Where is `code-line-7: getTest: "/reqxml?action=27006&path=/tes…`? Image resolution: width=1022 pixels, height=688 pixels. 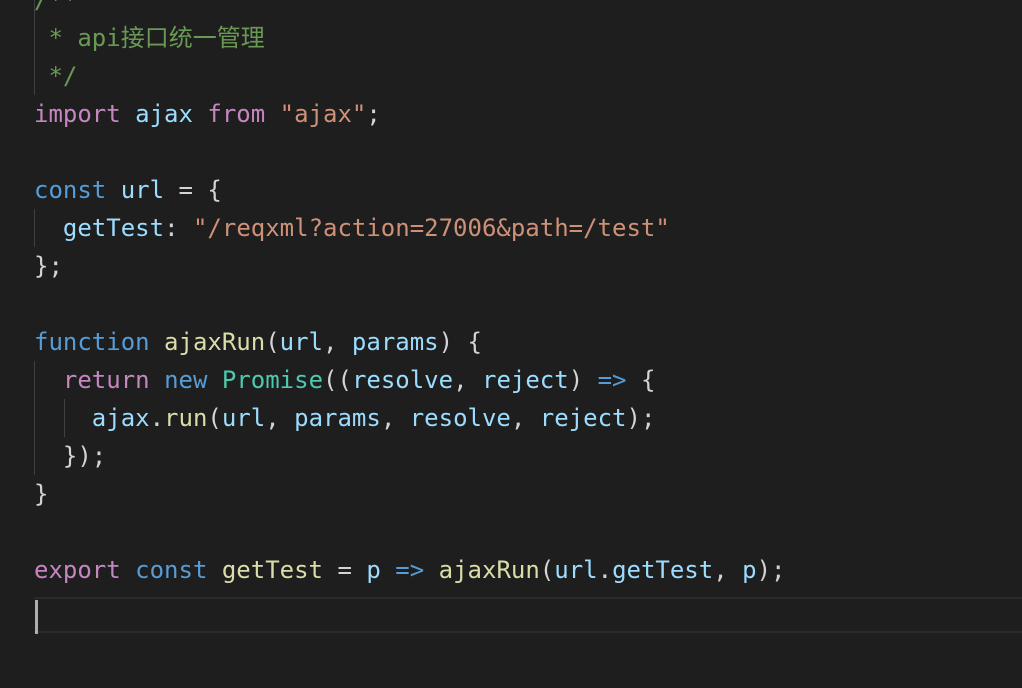 code-line-7: getTest: "/reqxml?action=27006&path=/tes… is located at coordinates (409, 228).